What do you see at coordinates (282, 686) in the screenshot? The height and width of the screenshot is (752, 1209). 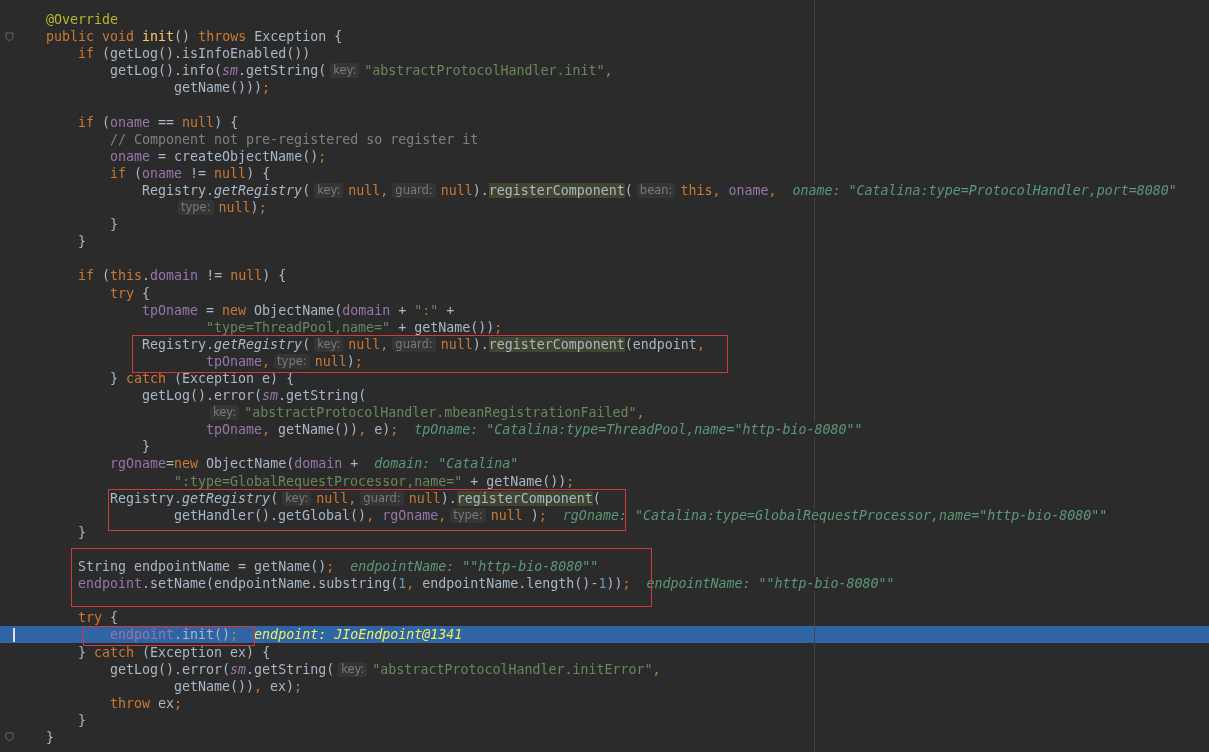 I see `code-text: ex)` at bounding box center [282, 686].